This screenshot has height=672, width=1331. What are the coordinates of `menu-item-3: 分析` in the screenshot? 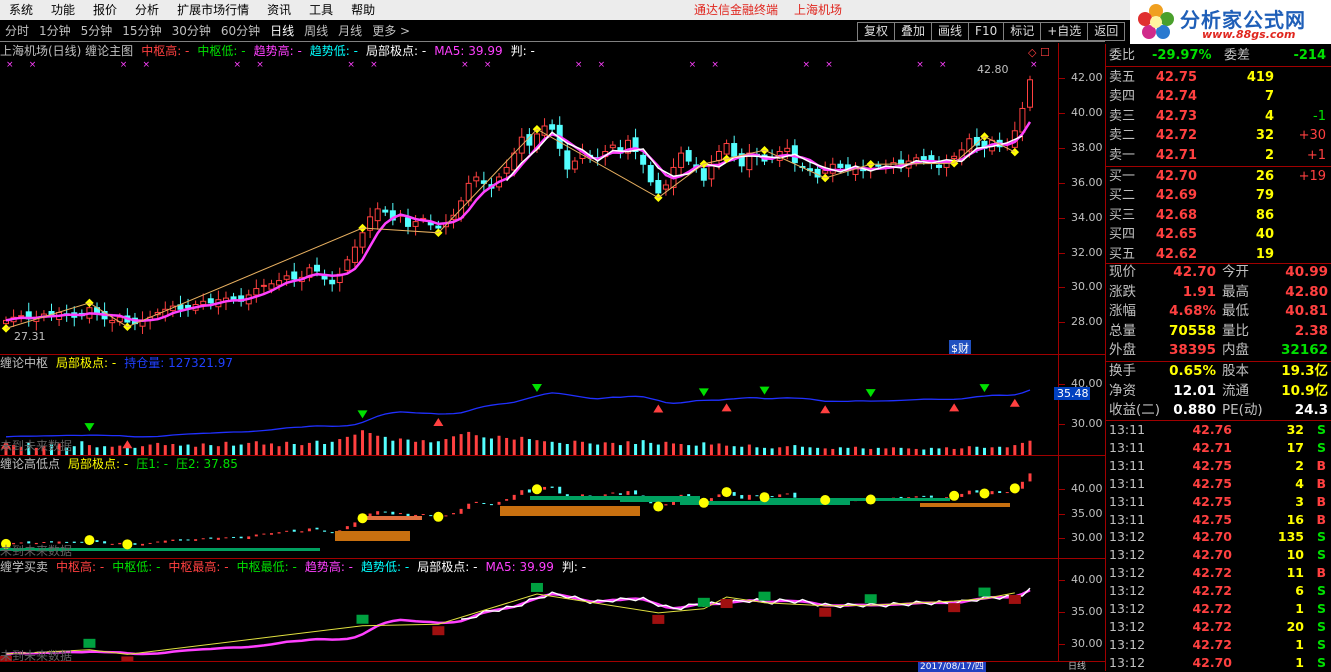 It's located at (147, 10).